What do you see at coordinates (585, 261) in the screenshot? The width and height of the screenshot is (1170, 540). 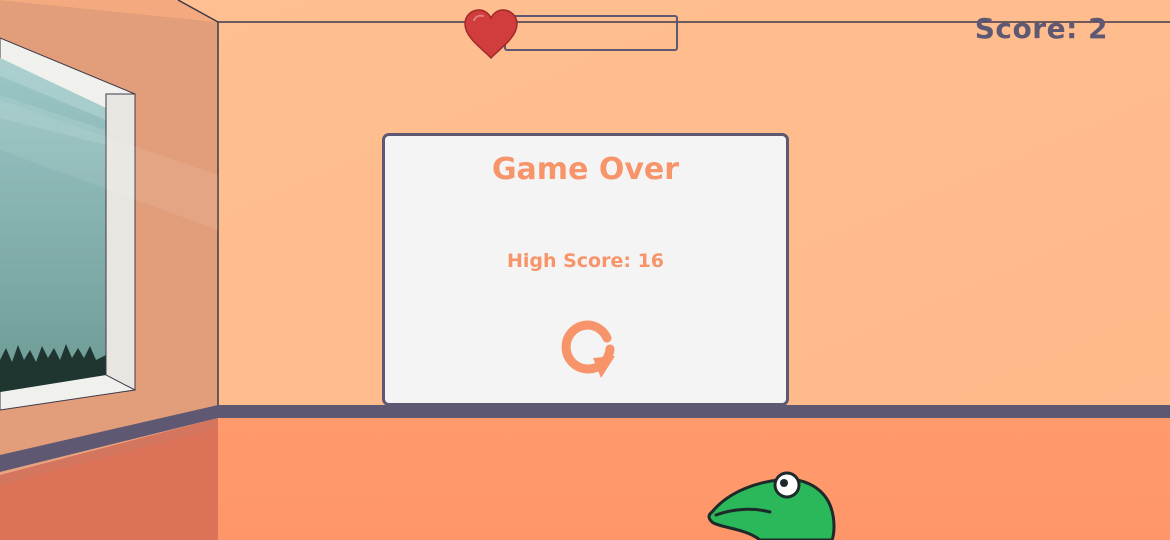 I see `high-score-label: High Score: 16` at bounding box center [585, 261].